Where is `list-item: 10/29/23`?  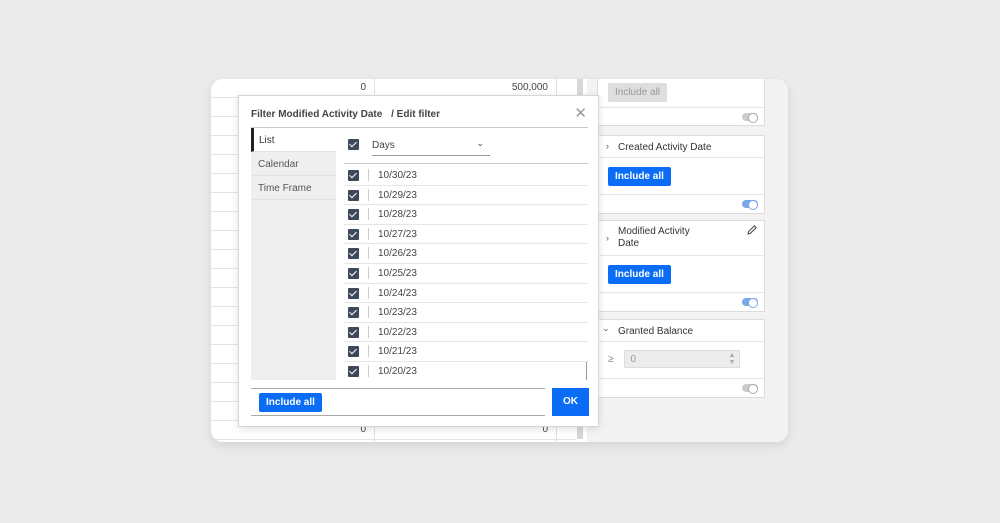
list-item: 10/29/23 is located at coordinates (466, 196).